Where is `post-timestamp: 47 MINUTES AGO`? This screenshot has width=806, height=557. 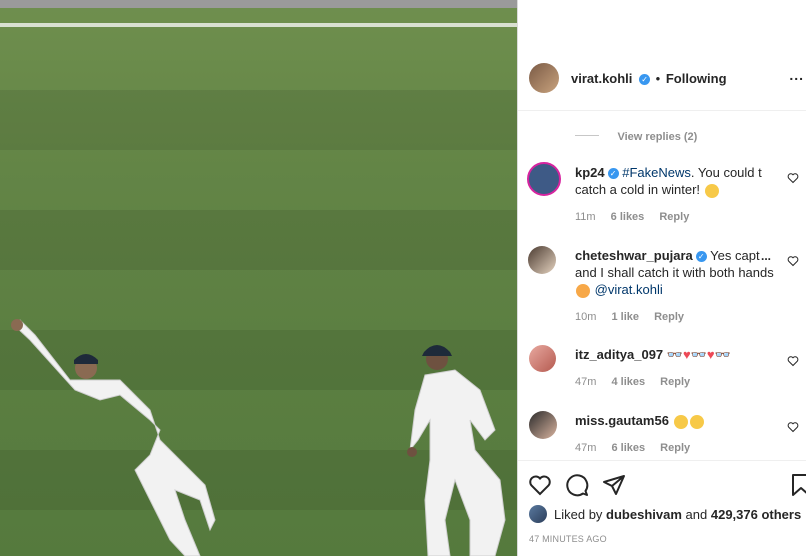 post-timestamp: 47 MINUTES AGO is located at coordinates (568, 539).